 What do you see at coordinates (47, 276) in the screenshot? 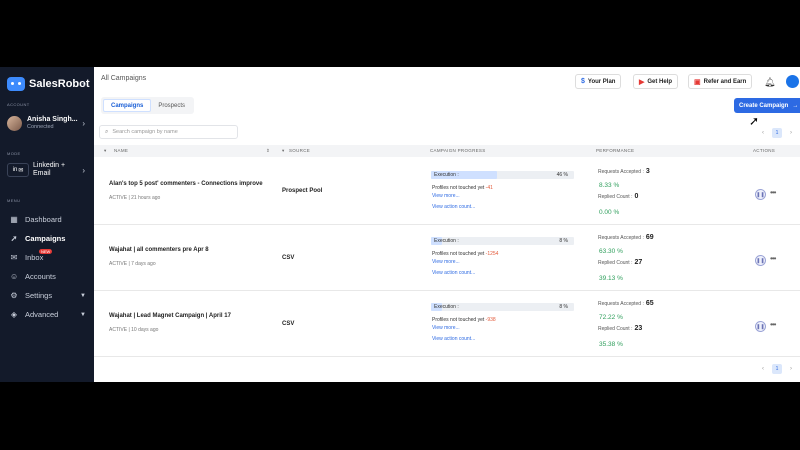
I see `sidebar-item-accounts: ☺ Accounts` at bounding box center [47, 276].